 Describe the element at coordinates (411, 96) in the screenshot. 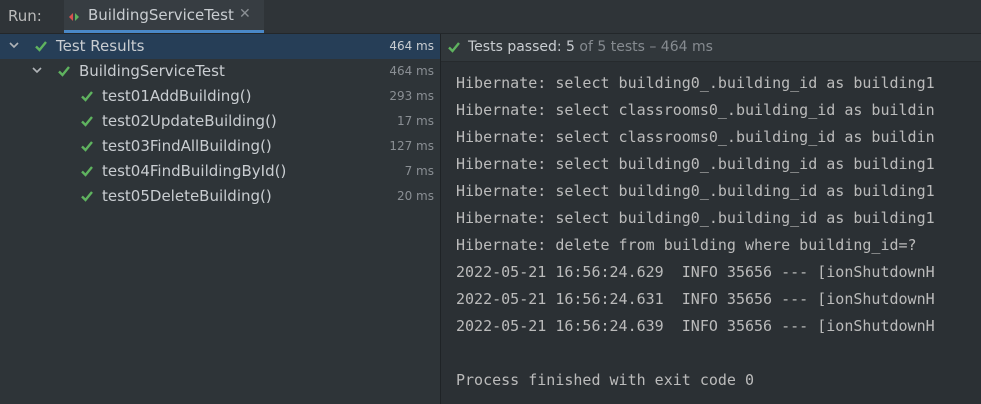

I see `tree-row-time: 293 ms` at that location.